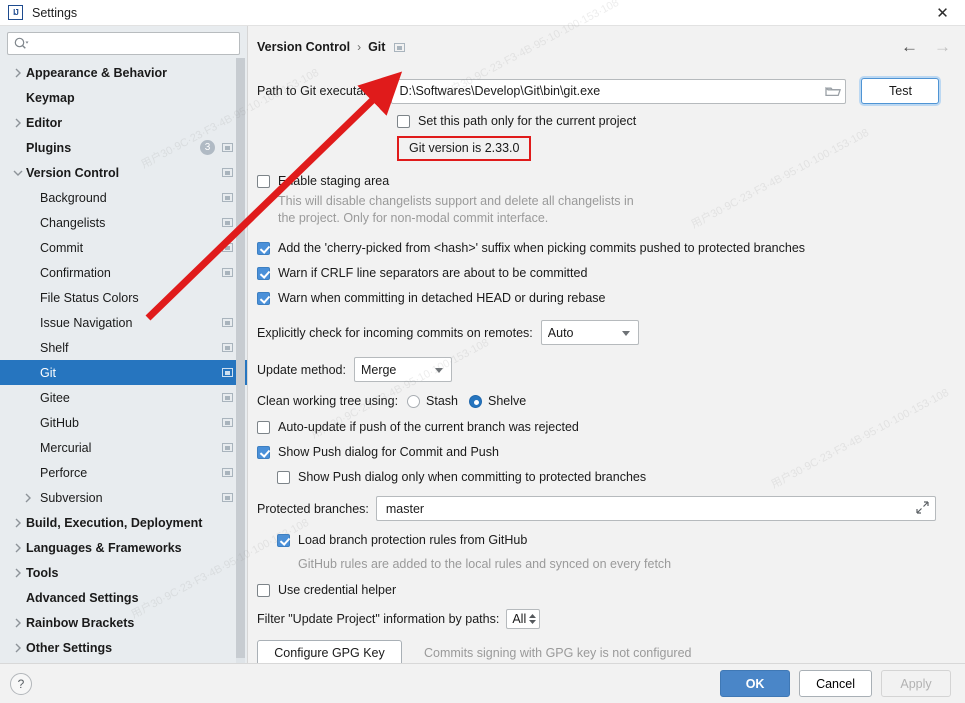 This screenshot has height=703, width=965. Describe the element at coordinates (21, 683) in the screenshot. I see `help-icon: ?` at that location.